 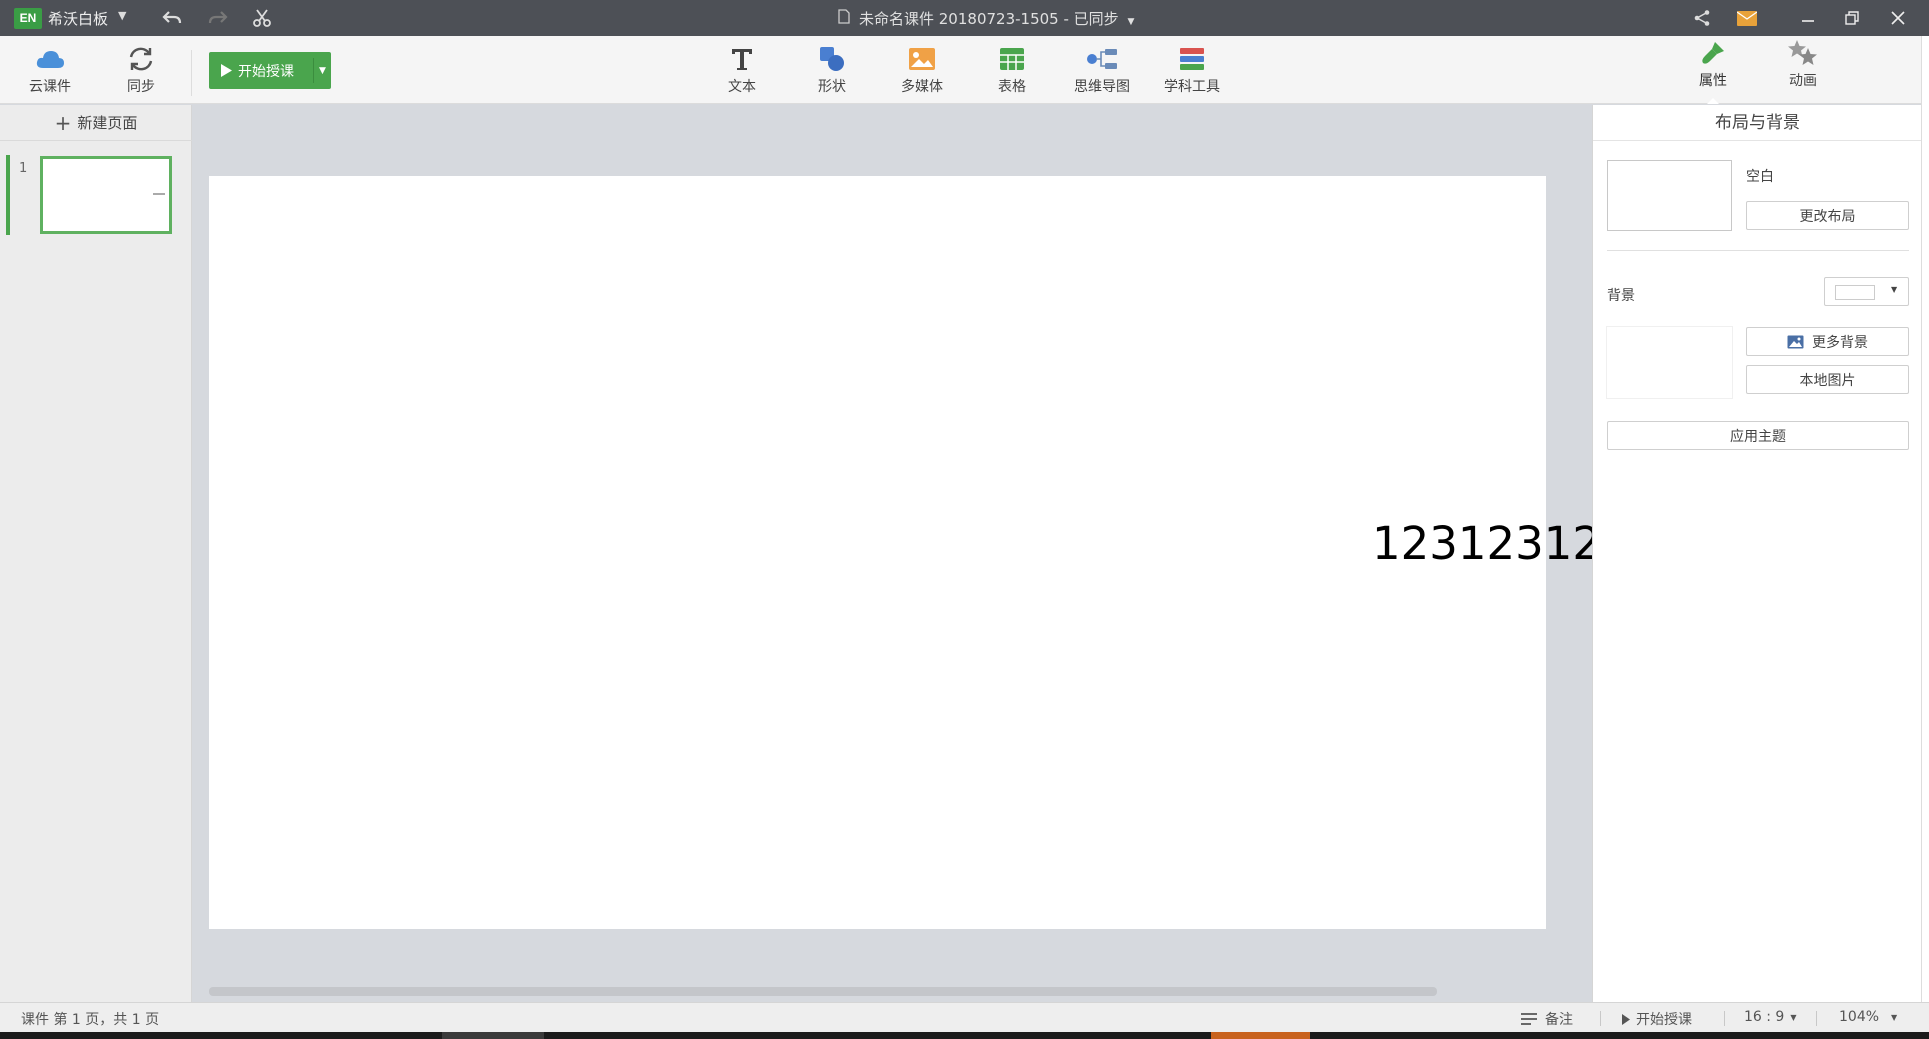 What do you see at coordinates (141, 87) in the screenshot?
I see `sync-label: 同步` at bounding box center [141, 87].